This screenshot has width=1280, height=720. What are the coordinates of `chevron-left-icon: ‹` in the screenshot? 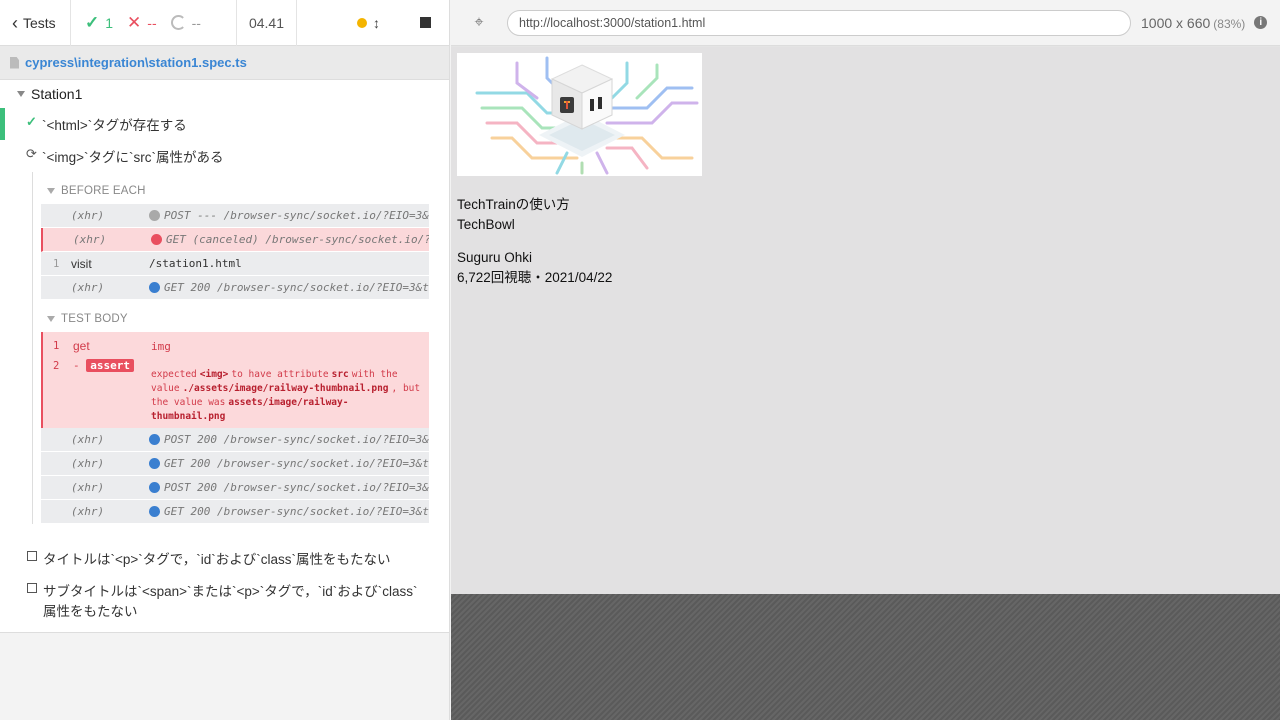 It's located at (15, 22).